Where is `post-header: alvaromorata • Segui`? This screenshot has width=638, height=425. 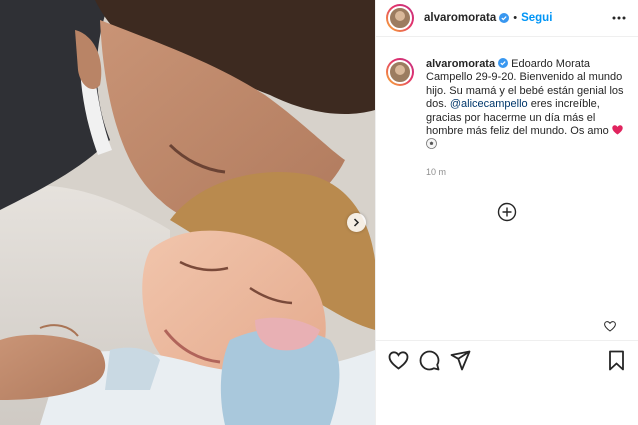
post-header: alvaromorata • Segui is located at coordinates (507, 18).